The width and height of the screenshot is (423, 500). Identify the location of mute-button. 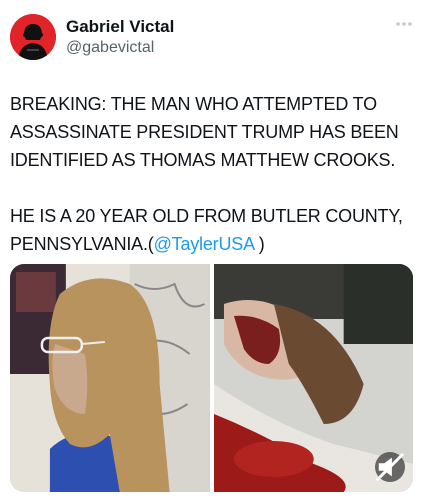
(390, 467).